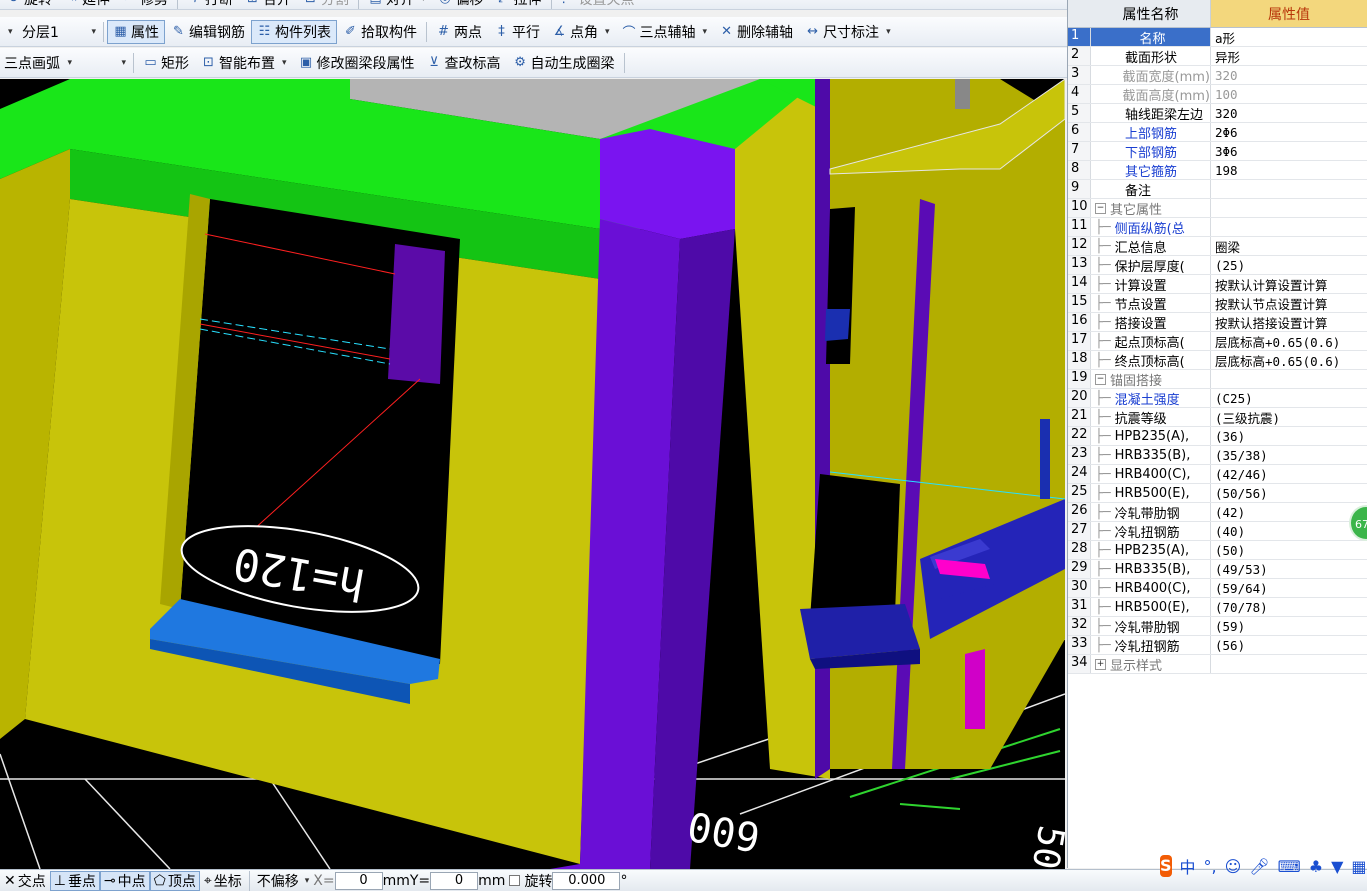  What do you see at coordinates (397, 4) in the screenshot?
I see `align-button: ▤对齐▾` at bounding box center [397, 4].